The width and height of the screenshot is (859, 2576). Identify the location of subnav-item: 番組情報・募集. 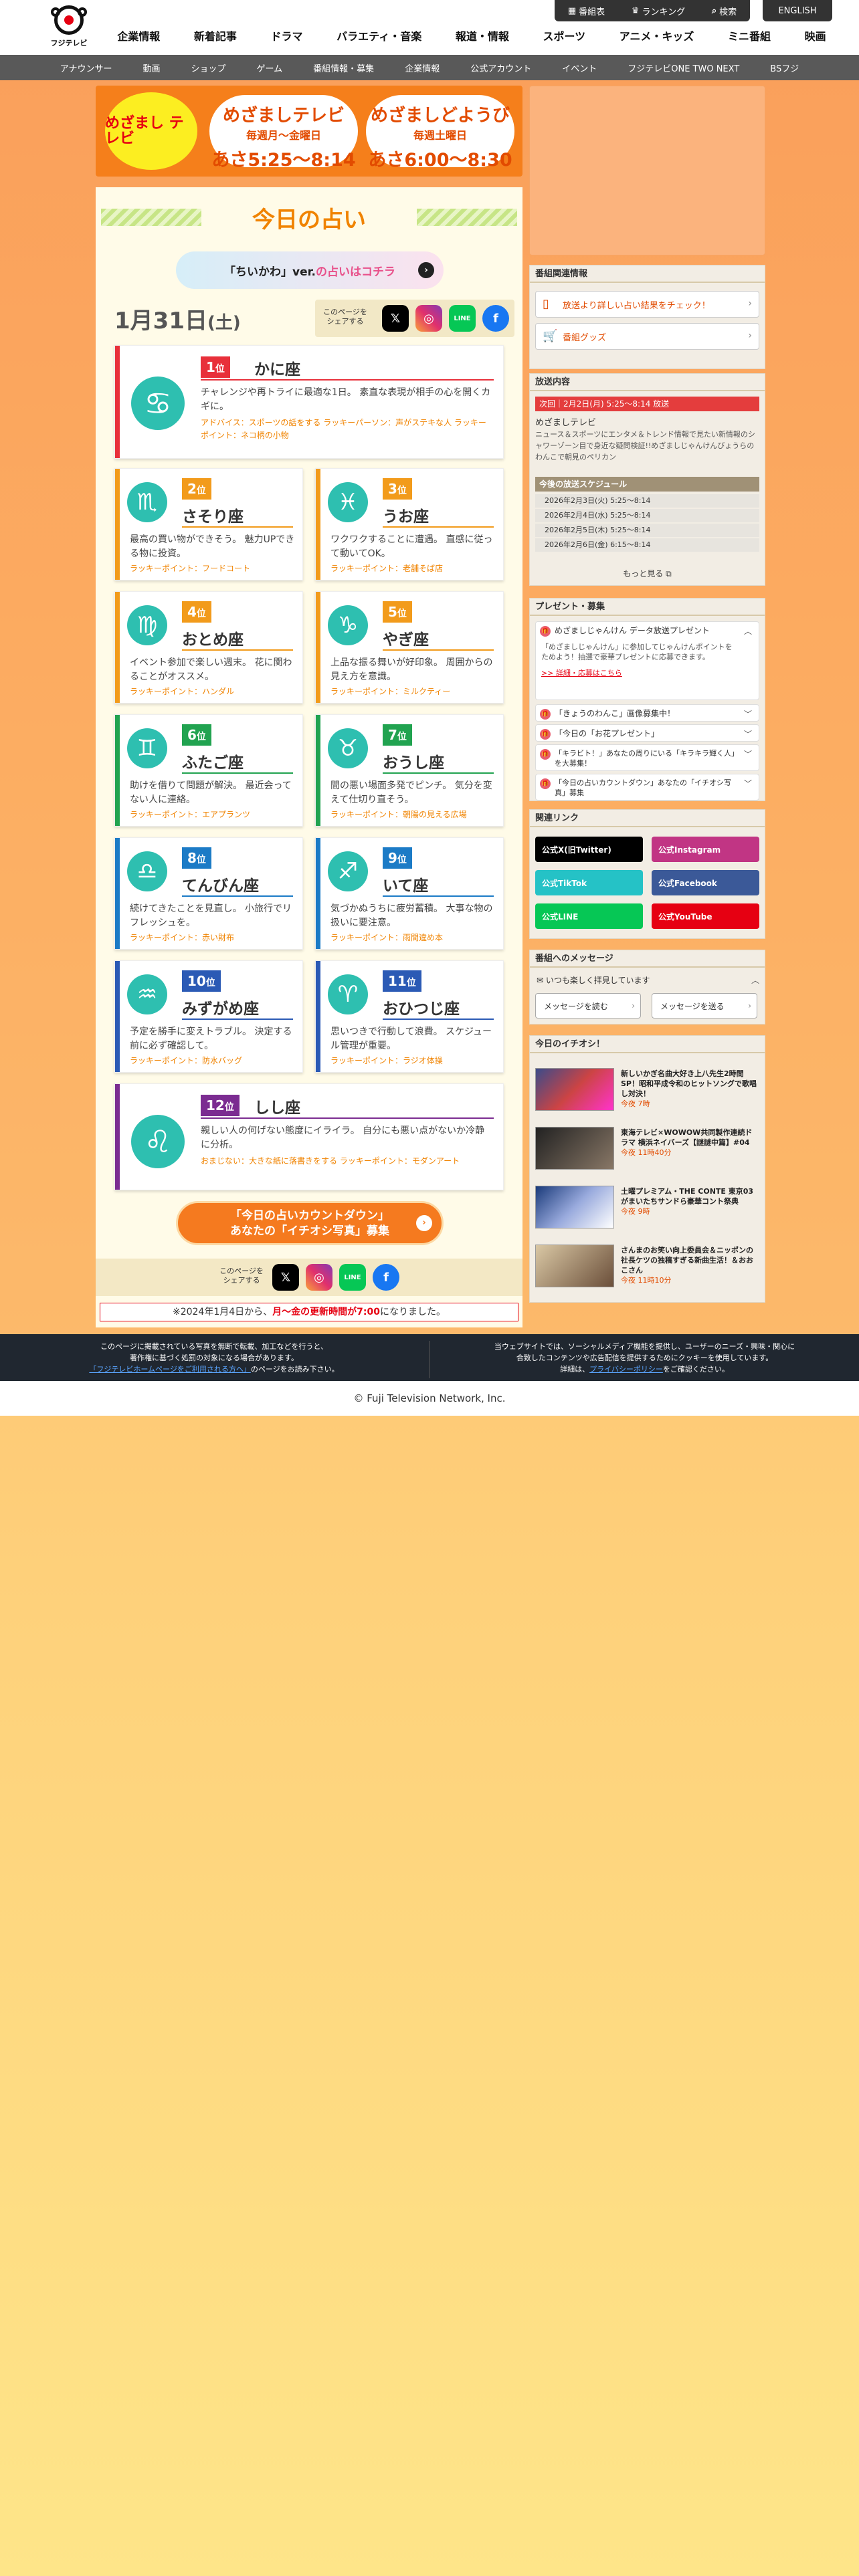
(344, 68).